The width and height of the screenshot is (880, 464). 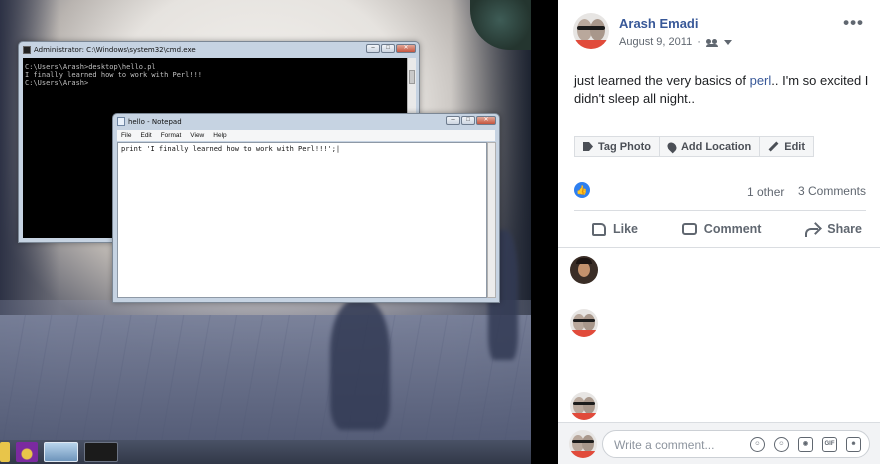 I want to click on comment-input-tools: ☺ ☺ ◉ GIF ☻, so click(x=805, y=444).